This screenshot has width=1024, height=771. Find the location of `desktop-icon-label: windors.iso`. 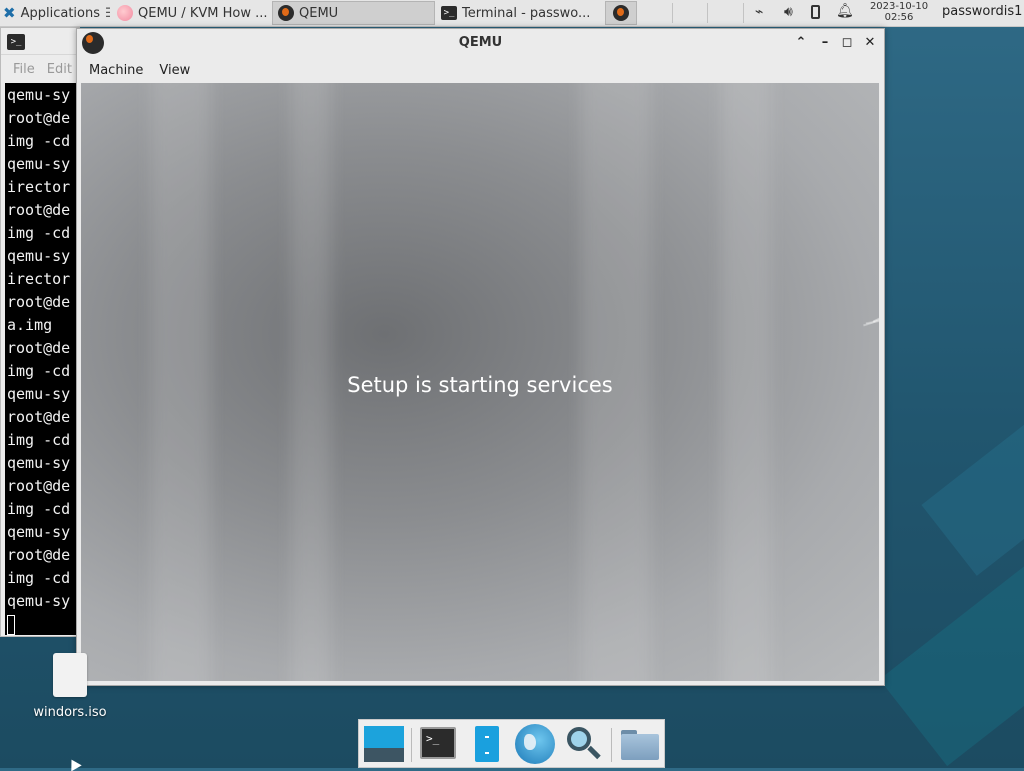

desktop-icon-label: windors.iso is located at coordinates (70, 712).